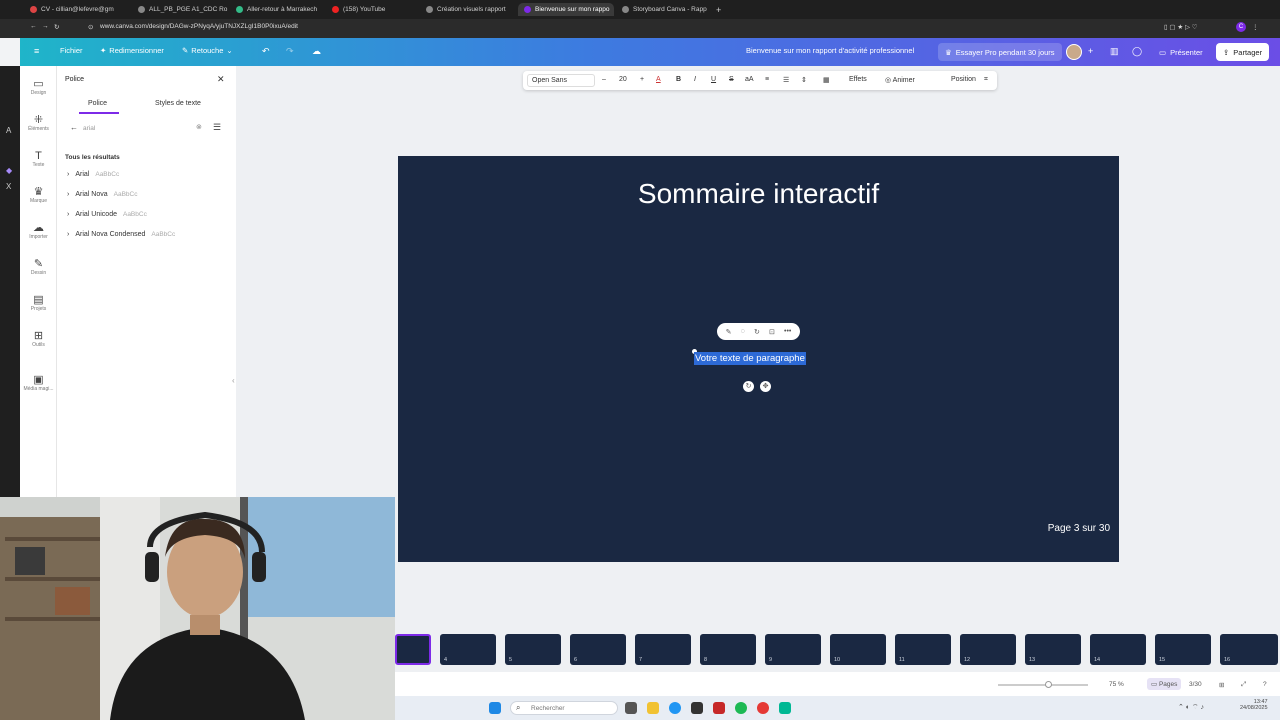 The height and width of the screenshot is (720, 1280). What do you see at coordinates (598, 649) in the screenshot?
I see `page-thumbnail: 6` at bounding box center [598, 649].